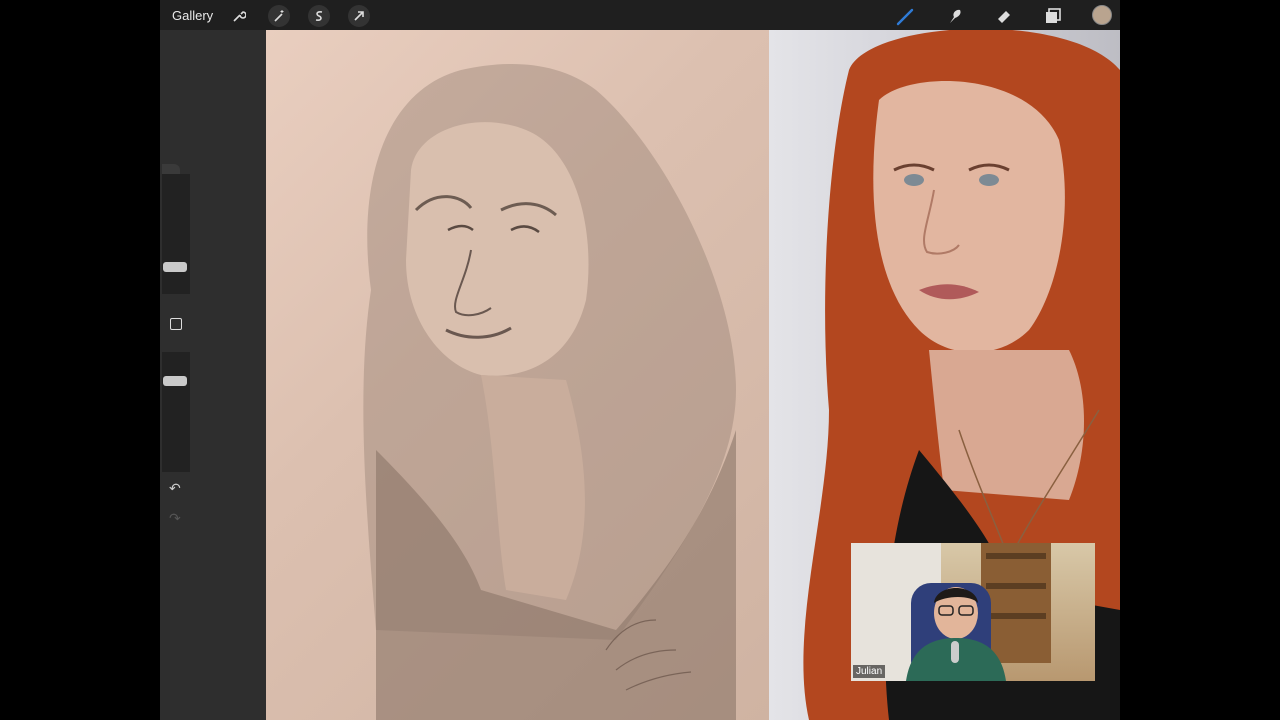 The image size is (1280, 720). I want to click on webcam-scene-illustration, so click(951, 612).